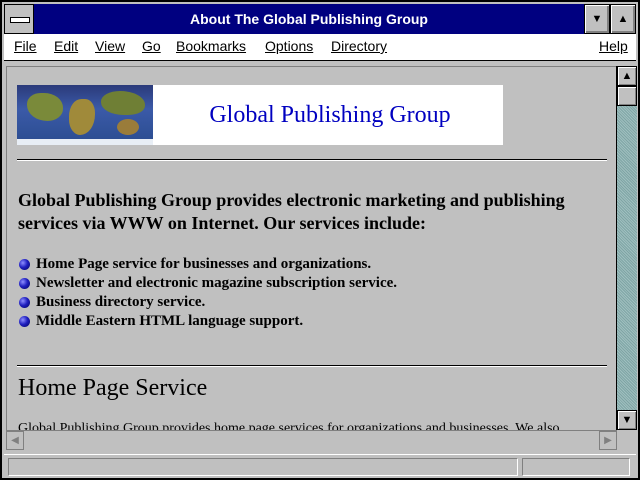 This screenshot has width=640, height=480. Describe the element at coordinates (627, 96) in the screenshot. I see `scroll-thumb` at that location.